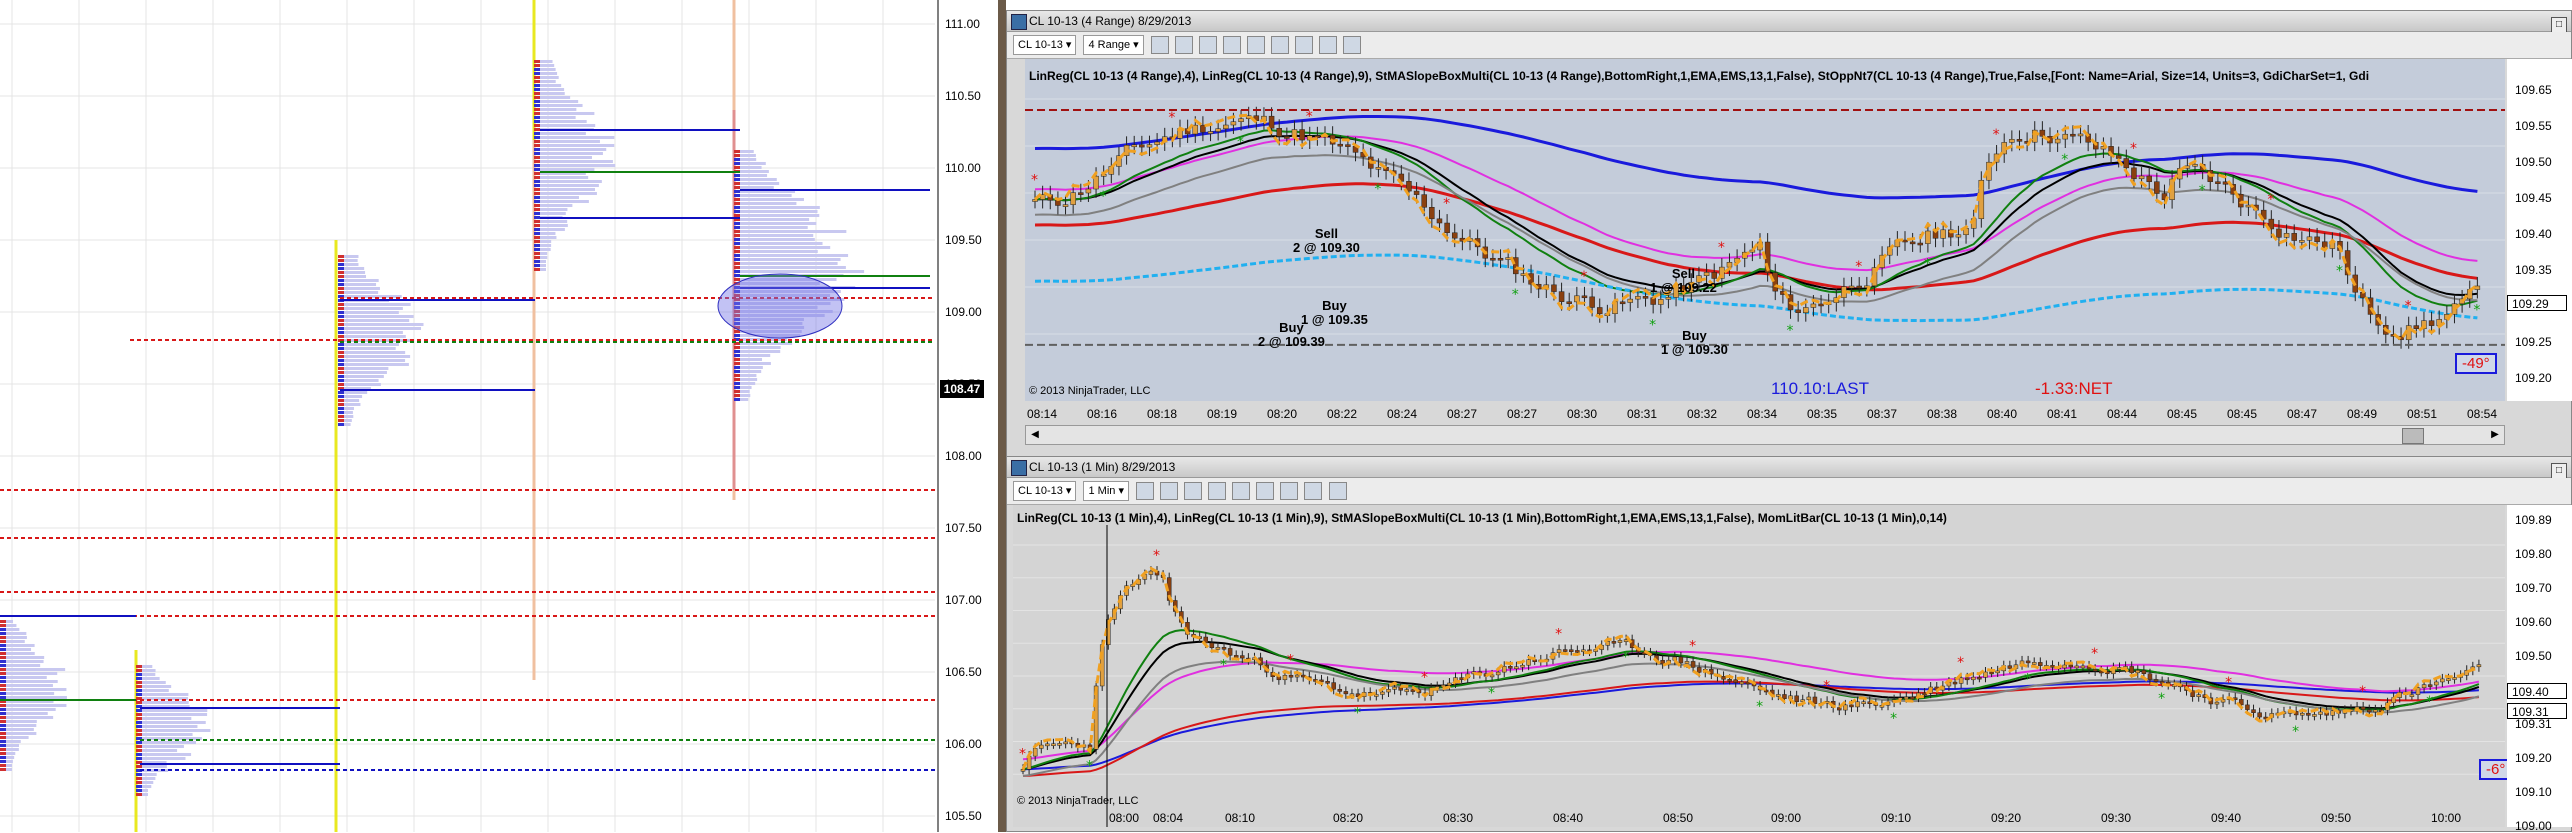  I want to click on time-axis-label: 09:10, so click(1896, 818).